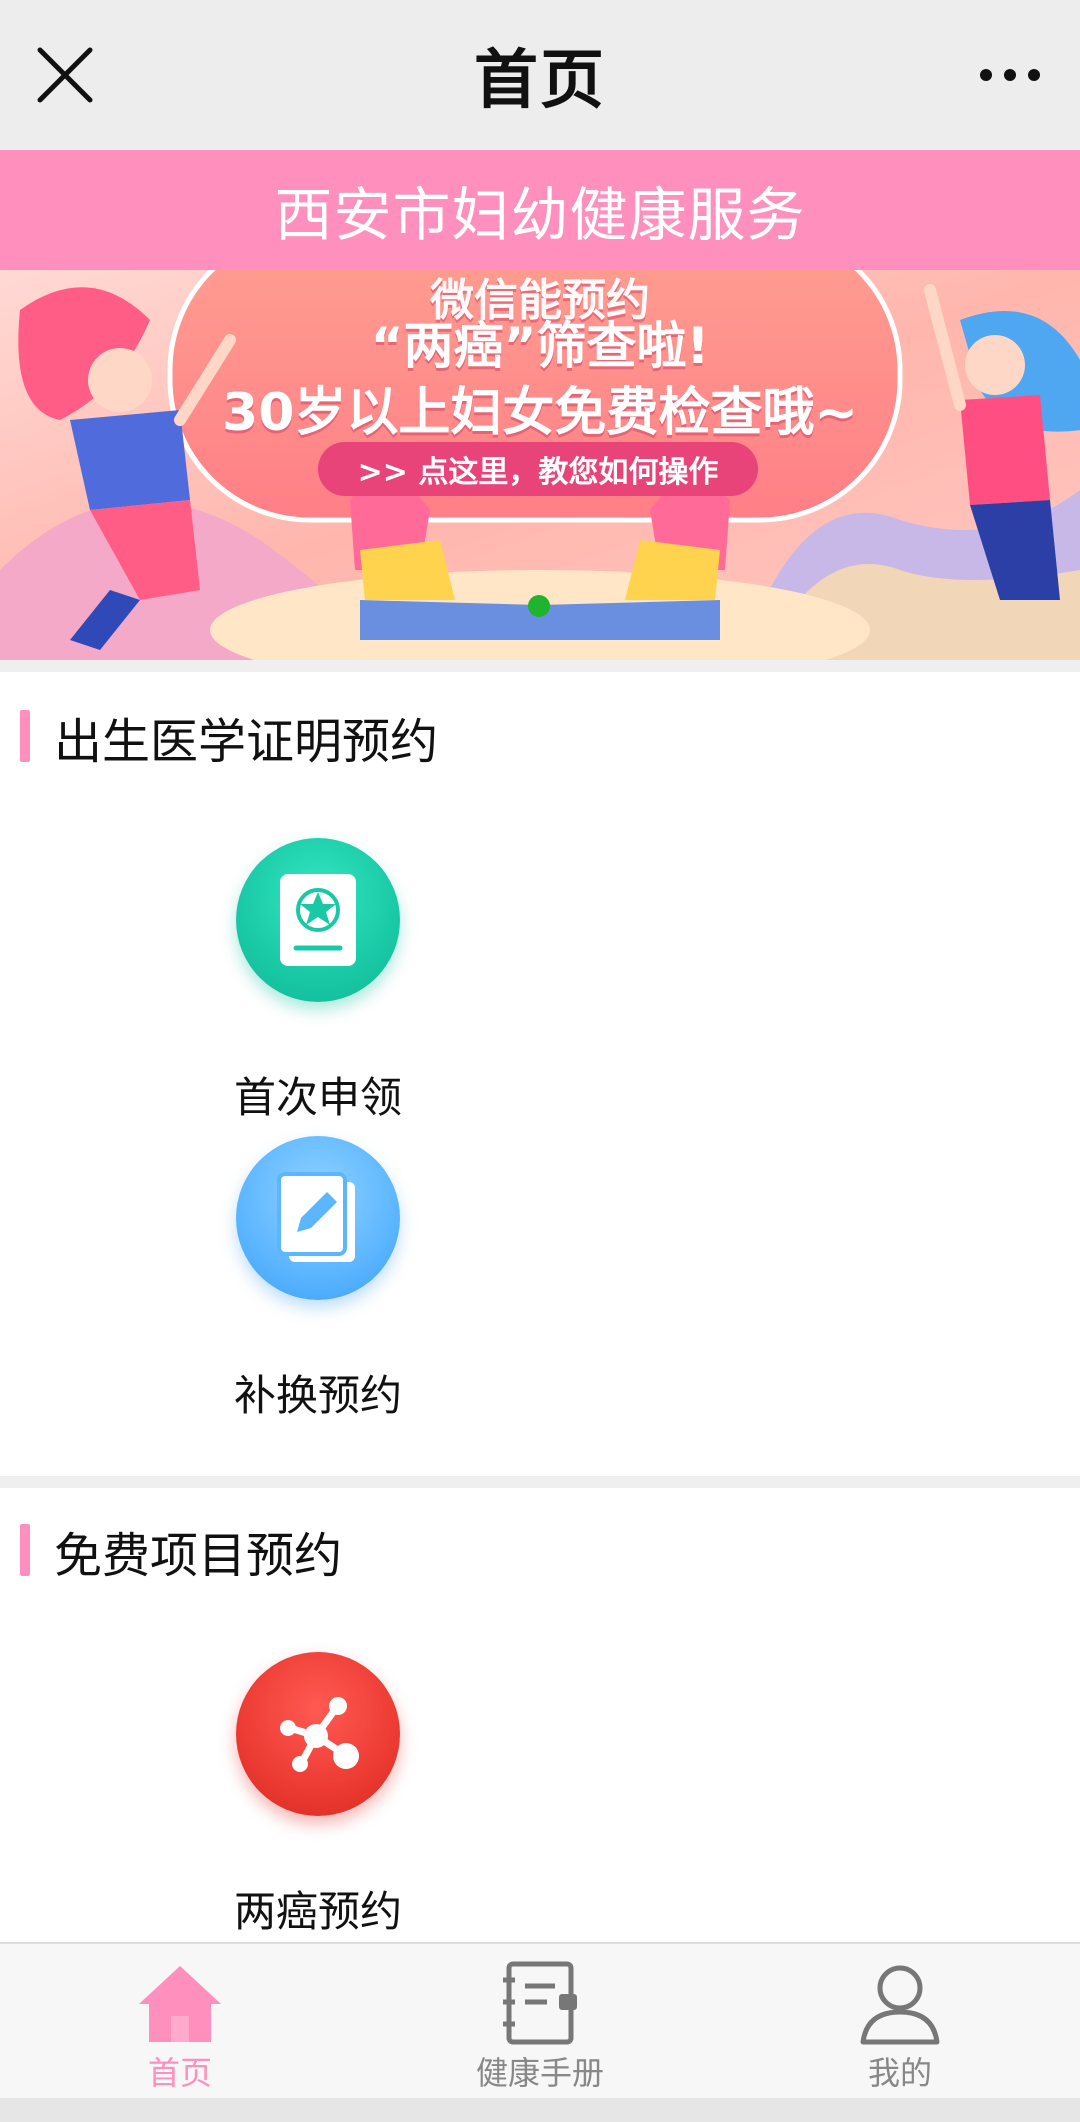 The width and height of the screenshot is (1080, 2122). Describe the element at coordinates (540, 2003) in the screenshot. I see `handbook-icon` at that location.